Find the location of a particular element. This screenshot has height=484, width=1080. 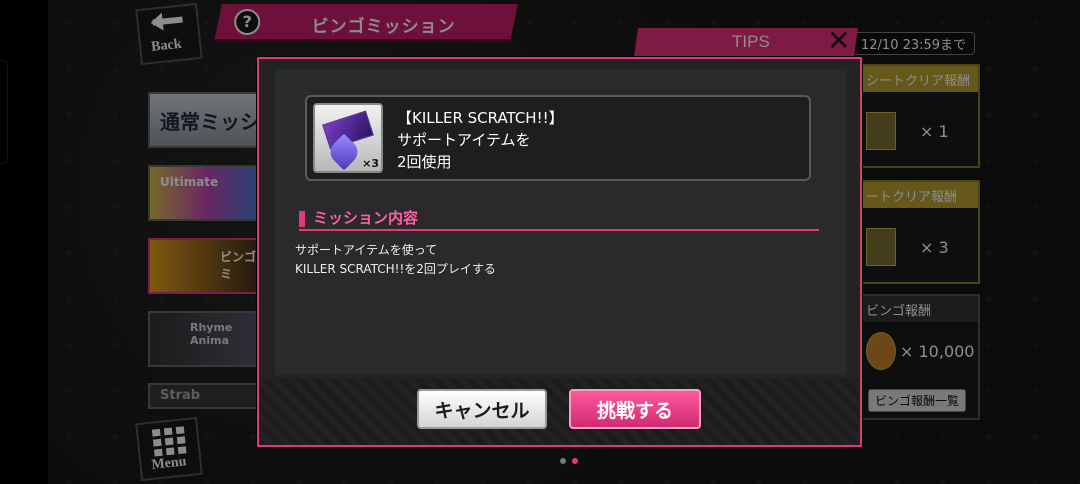

section-title: ミッション内容 is located at coordinates (366, 218).